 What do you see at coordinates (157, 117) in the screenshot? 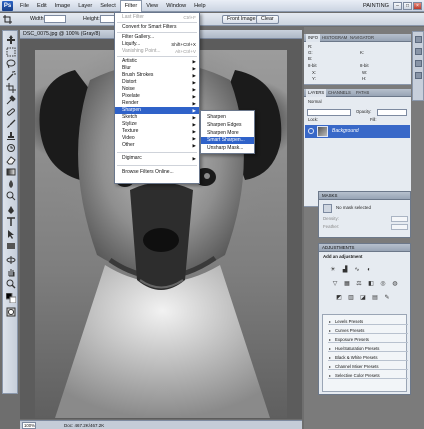
I see `filter-sketch: Sketch ▶` at bounding box center [157, 117].